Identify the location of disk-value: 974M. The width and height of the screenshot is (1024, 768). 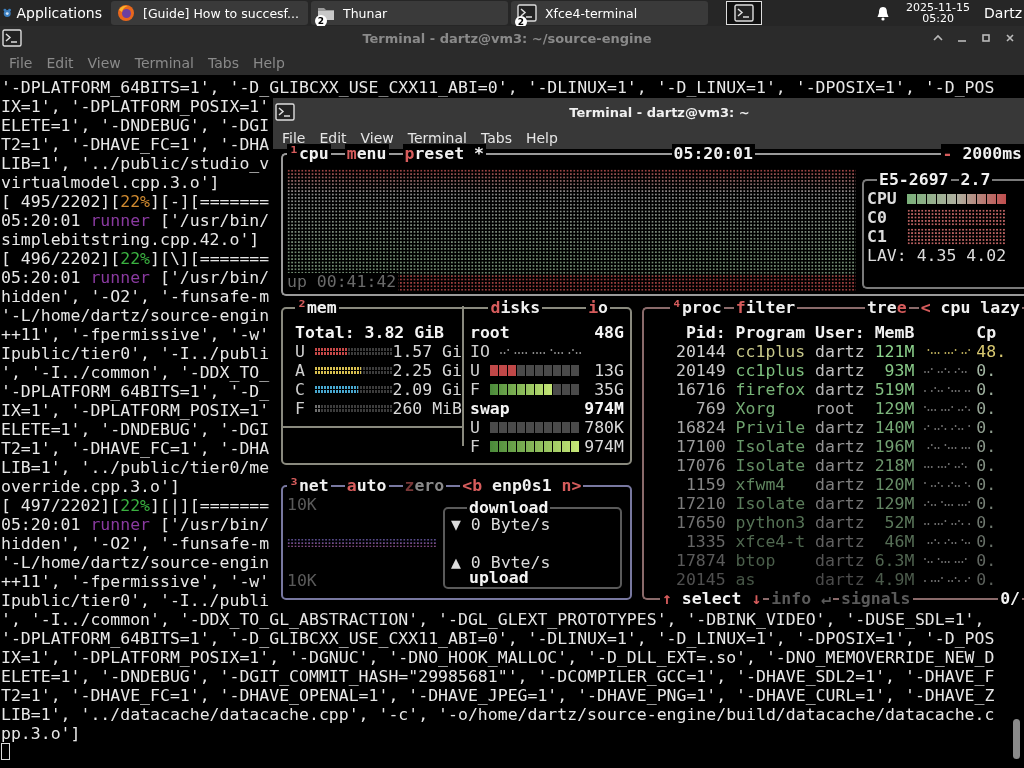
(604, 446).